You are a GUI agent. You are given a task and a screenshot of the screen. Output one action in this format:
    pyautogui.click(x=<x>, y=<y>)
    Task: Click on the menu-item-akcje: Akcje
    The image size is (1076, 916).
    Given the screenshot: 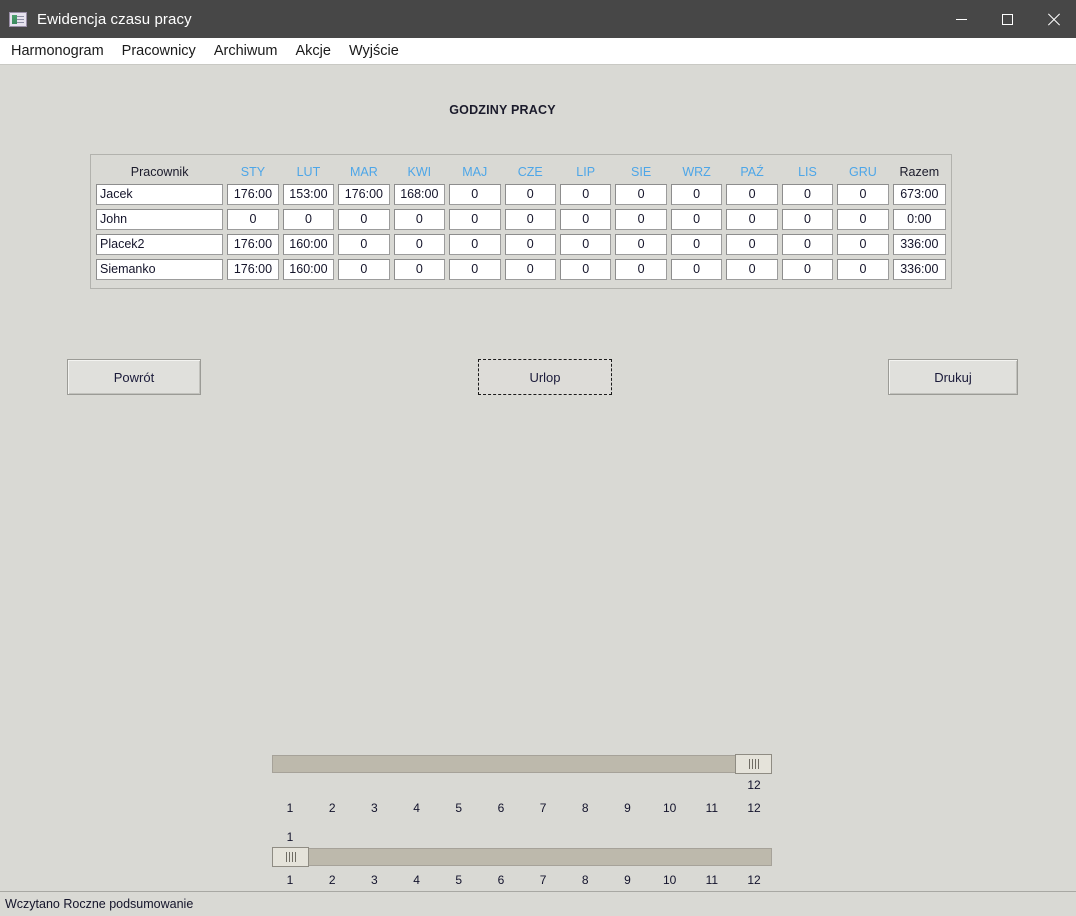 What is the action you would take?
    pyautogui.click(x=312, y=51)
    